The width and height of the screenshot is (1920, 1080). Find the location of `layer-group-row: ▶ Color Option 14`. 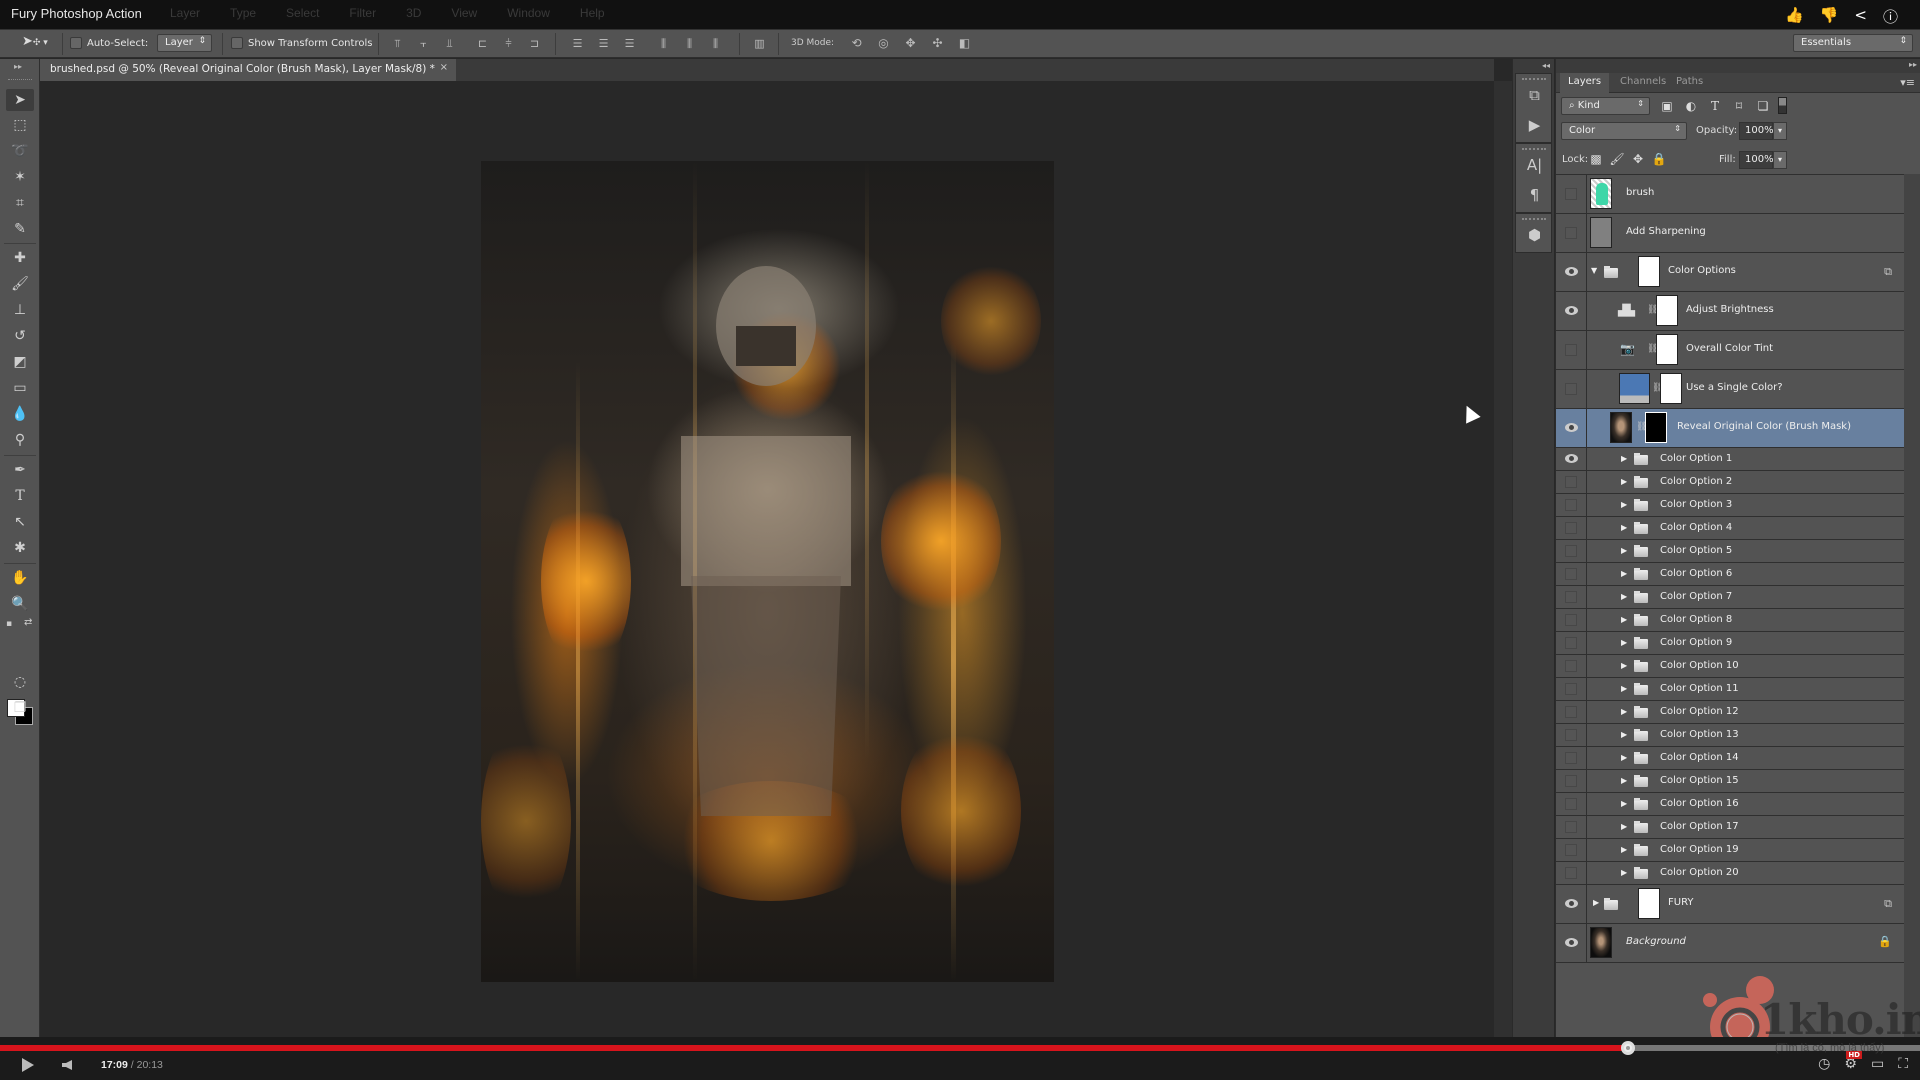

layer-group-row: ▶ Color Option 14 is located at coordinates (1730, 758).